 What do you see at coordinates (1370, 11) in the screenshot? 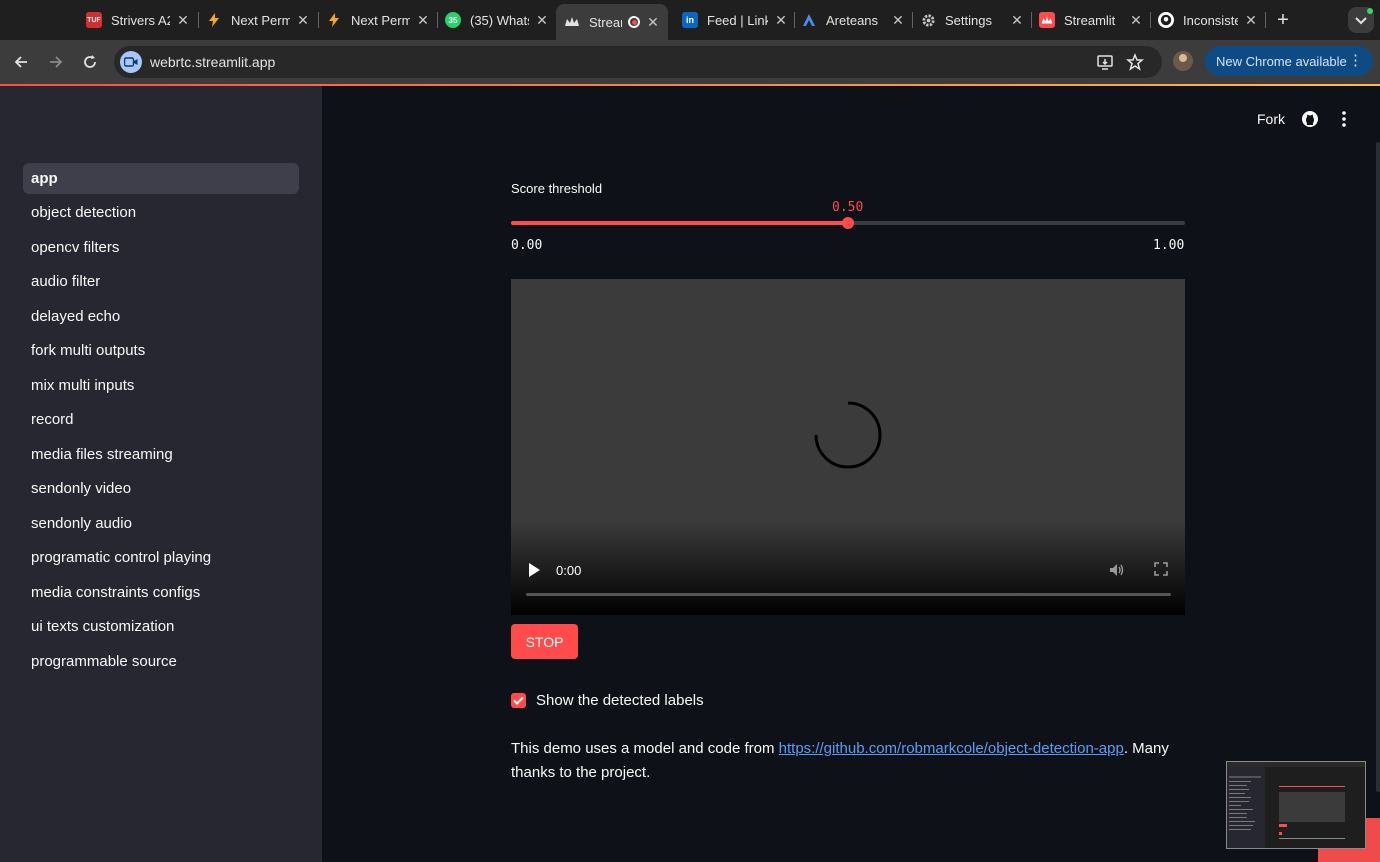
I see `status-dot` at bounding box center [1370, 11].